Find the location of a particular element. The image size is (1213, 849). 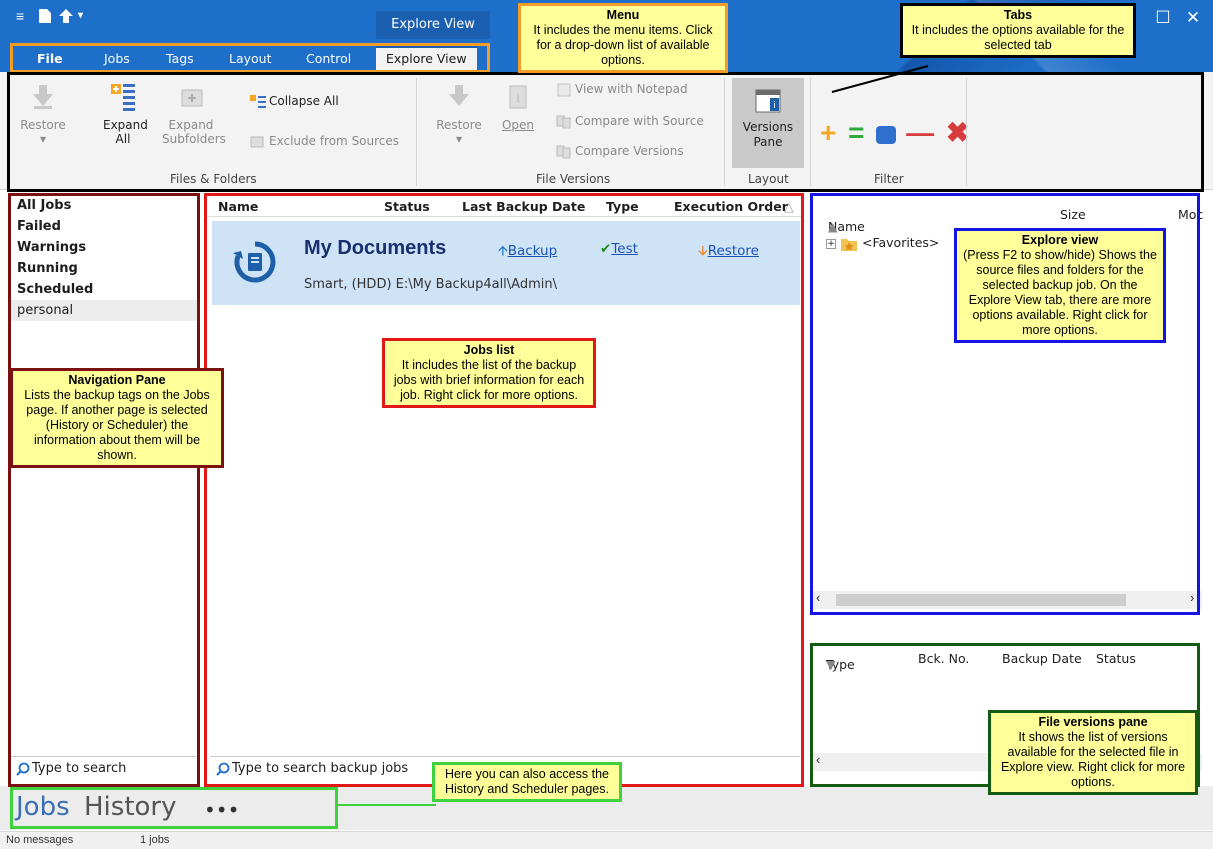

nav-all-jobs: All Jobs is located at coordinates (104, 205).